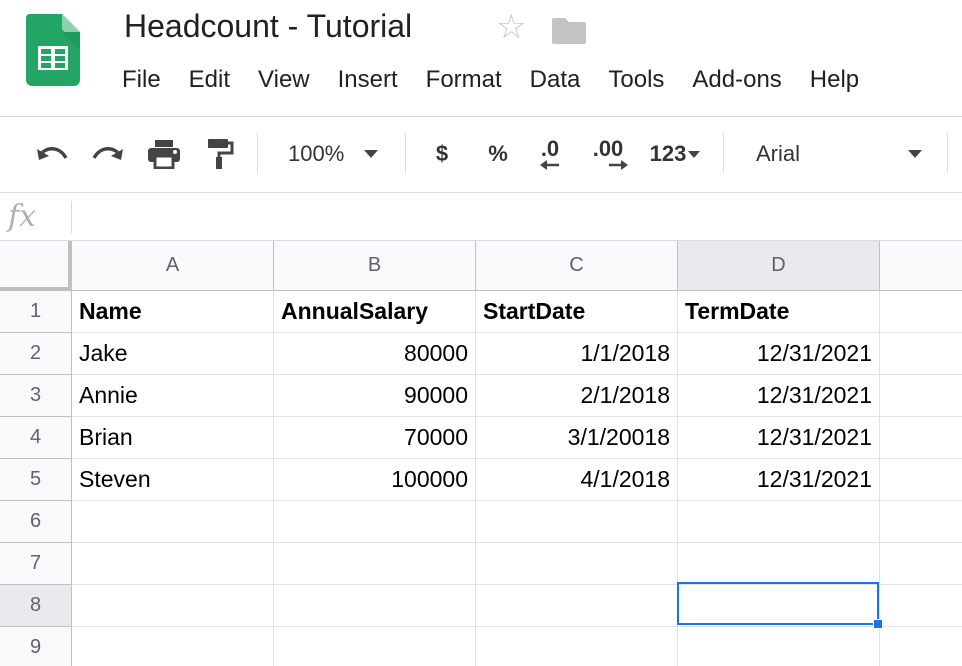 Image resolution: width=962 pixels, height=666 pixels. What do you see at coordinates (36, 354) in the screenshot?
I see `row-header-2: 2` at bounding box center [36, 354].